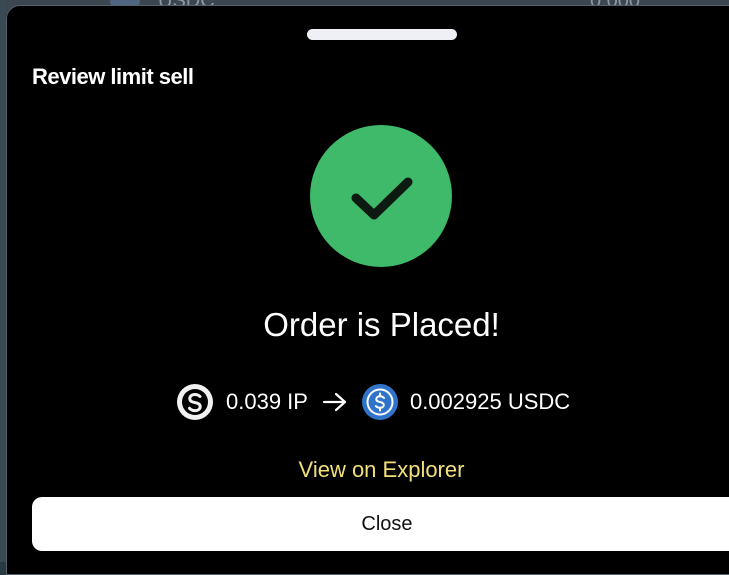  I want to click on view-on-explorer-link: View on Explorer, so click(368, 470).